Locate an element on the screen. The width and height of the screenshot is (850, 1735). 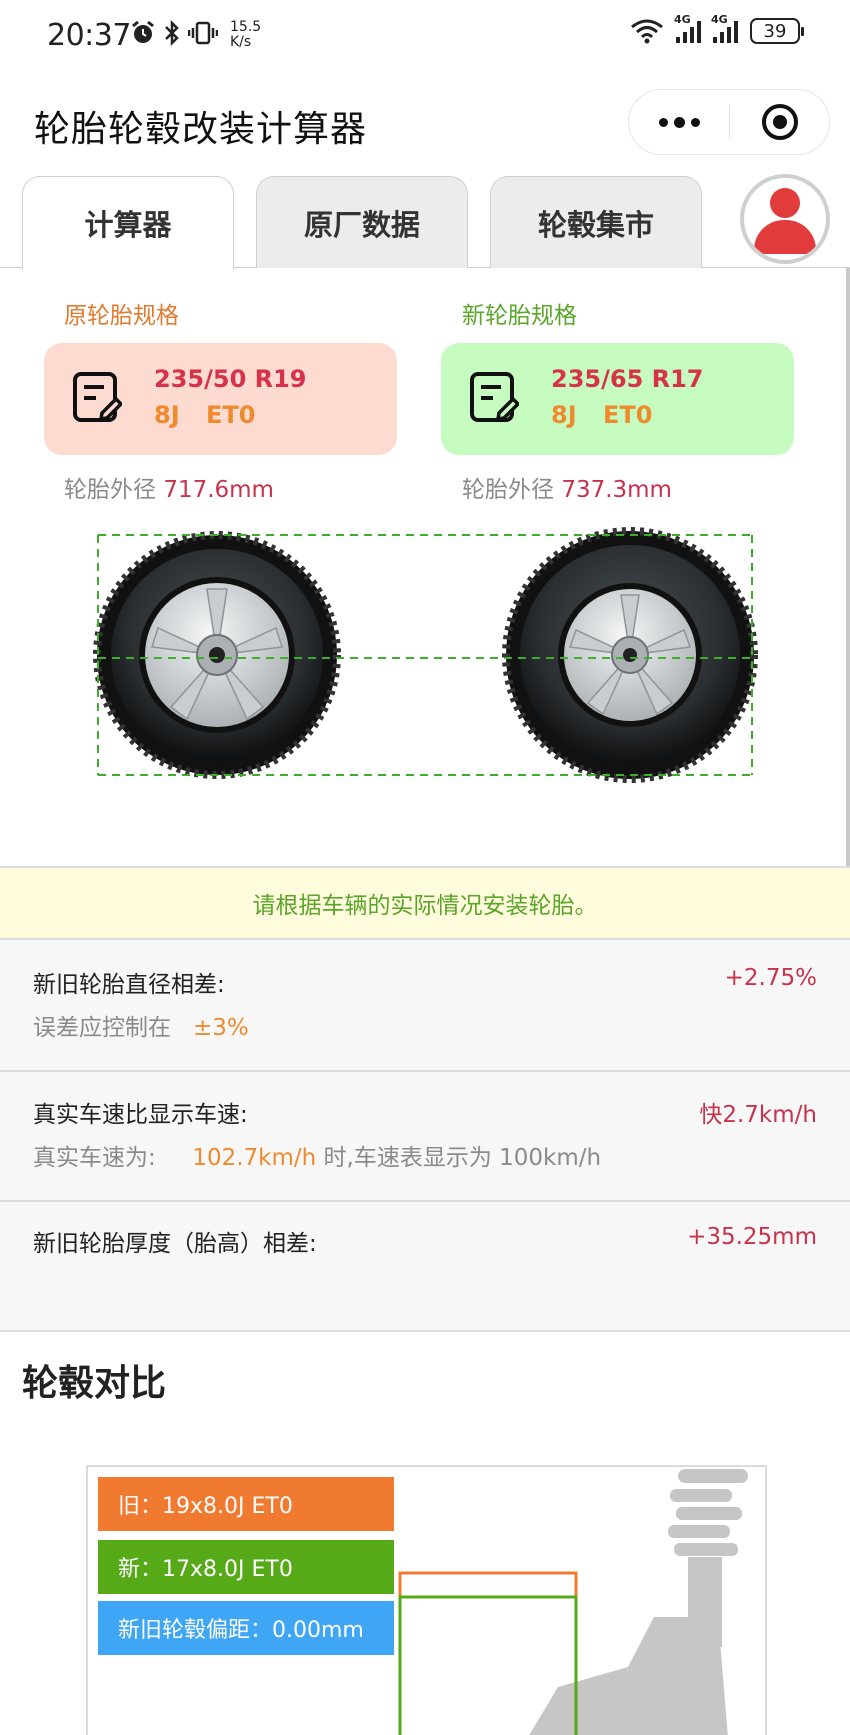
new-tire-icon is located at coordinates (630, 655).